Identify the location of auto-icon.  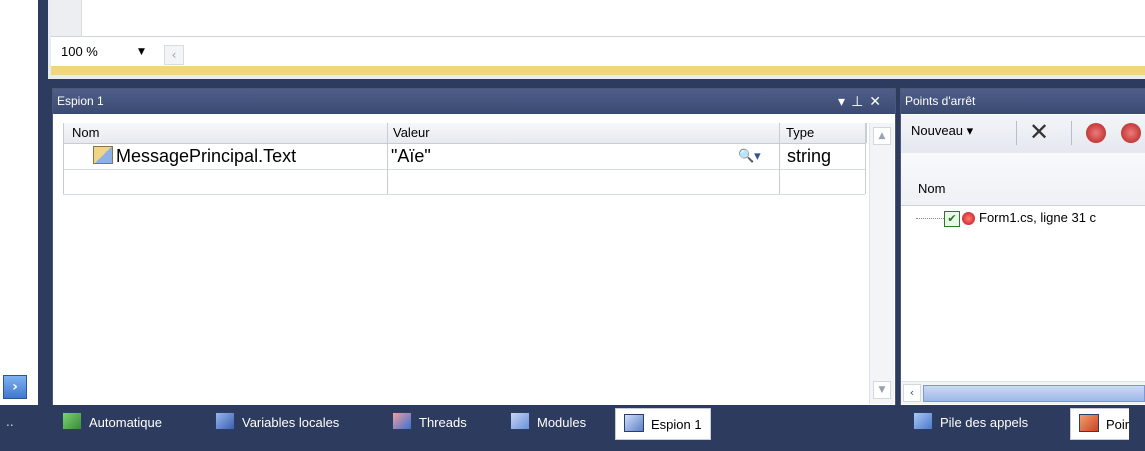
(72, 421).